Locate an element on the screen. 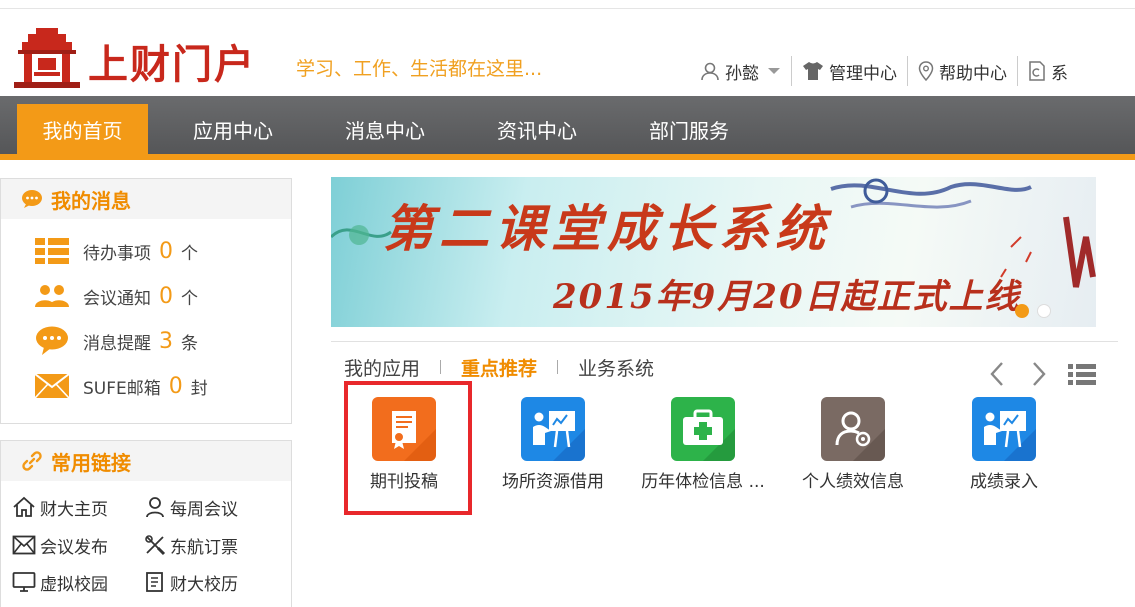 This screenshot has height=607, width=1135. location-pin-icon is located at coordinates (926, 71).